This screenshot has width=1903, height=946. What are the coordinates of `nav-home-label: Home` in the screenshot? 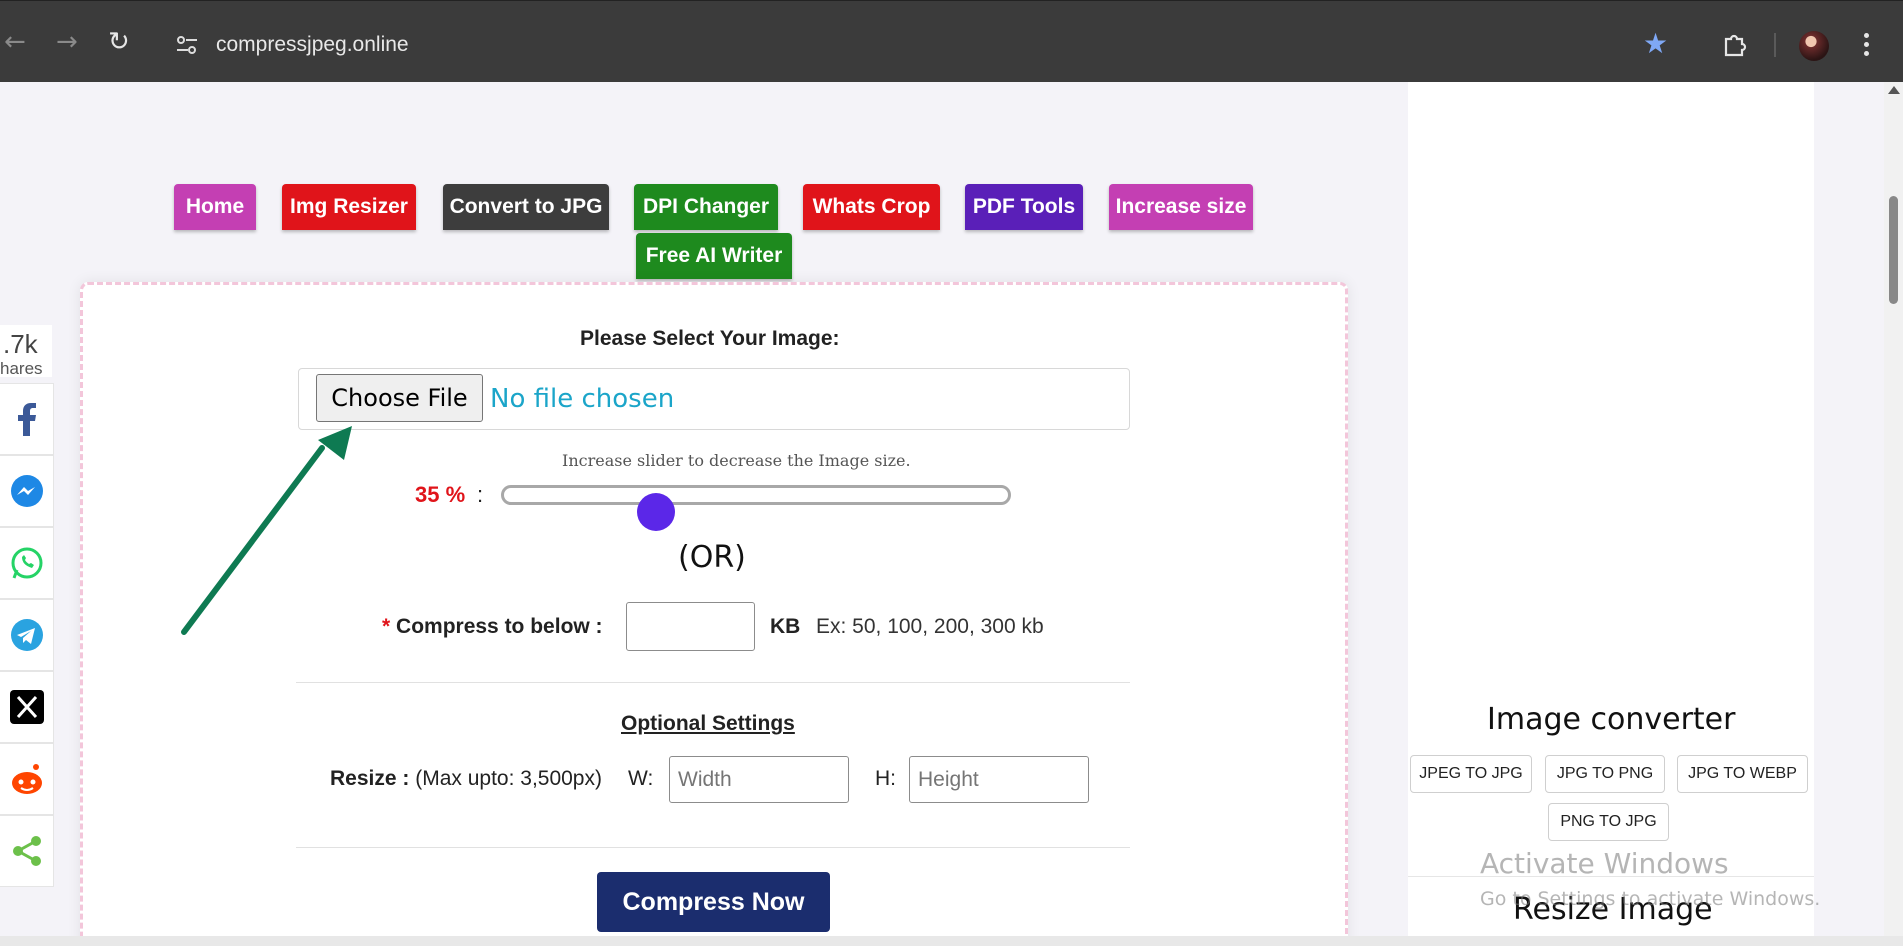 It's located at (215, 206).